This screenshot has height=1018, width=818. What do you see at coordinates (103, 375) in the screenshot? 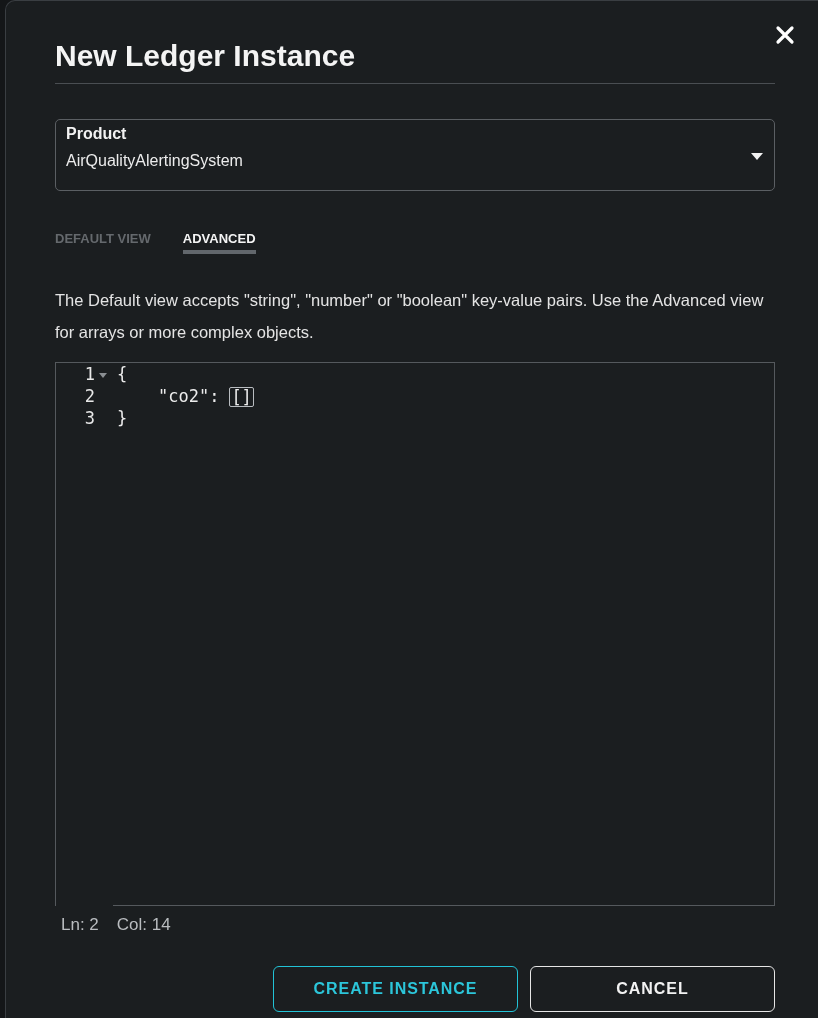
I see `fold-icon` at bounding box center [103, 375].